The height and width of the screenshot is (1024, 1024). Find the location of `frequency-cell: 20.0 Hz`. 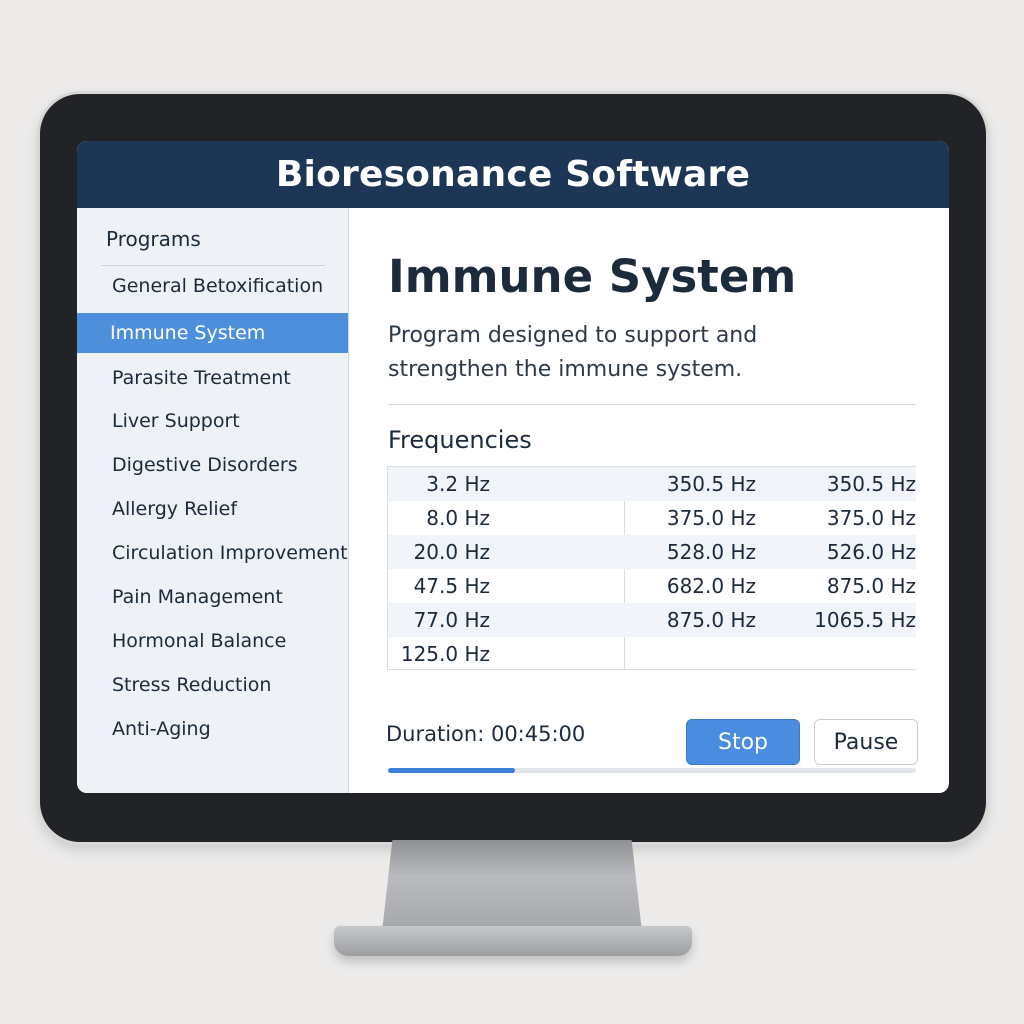

frequency-cell: 20.0 Hz is located at coordinates (451, 552).